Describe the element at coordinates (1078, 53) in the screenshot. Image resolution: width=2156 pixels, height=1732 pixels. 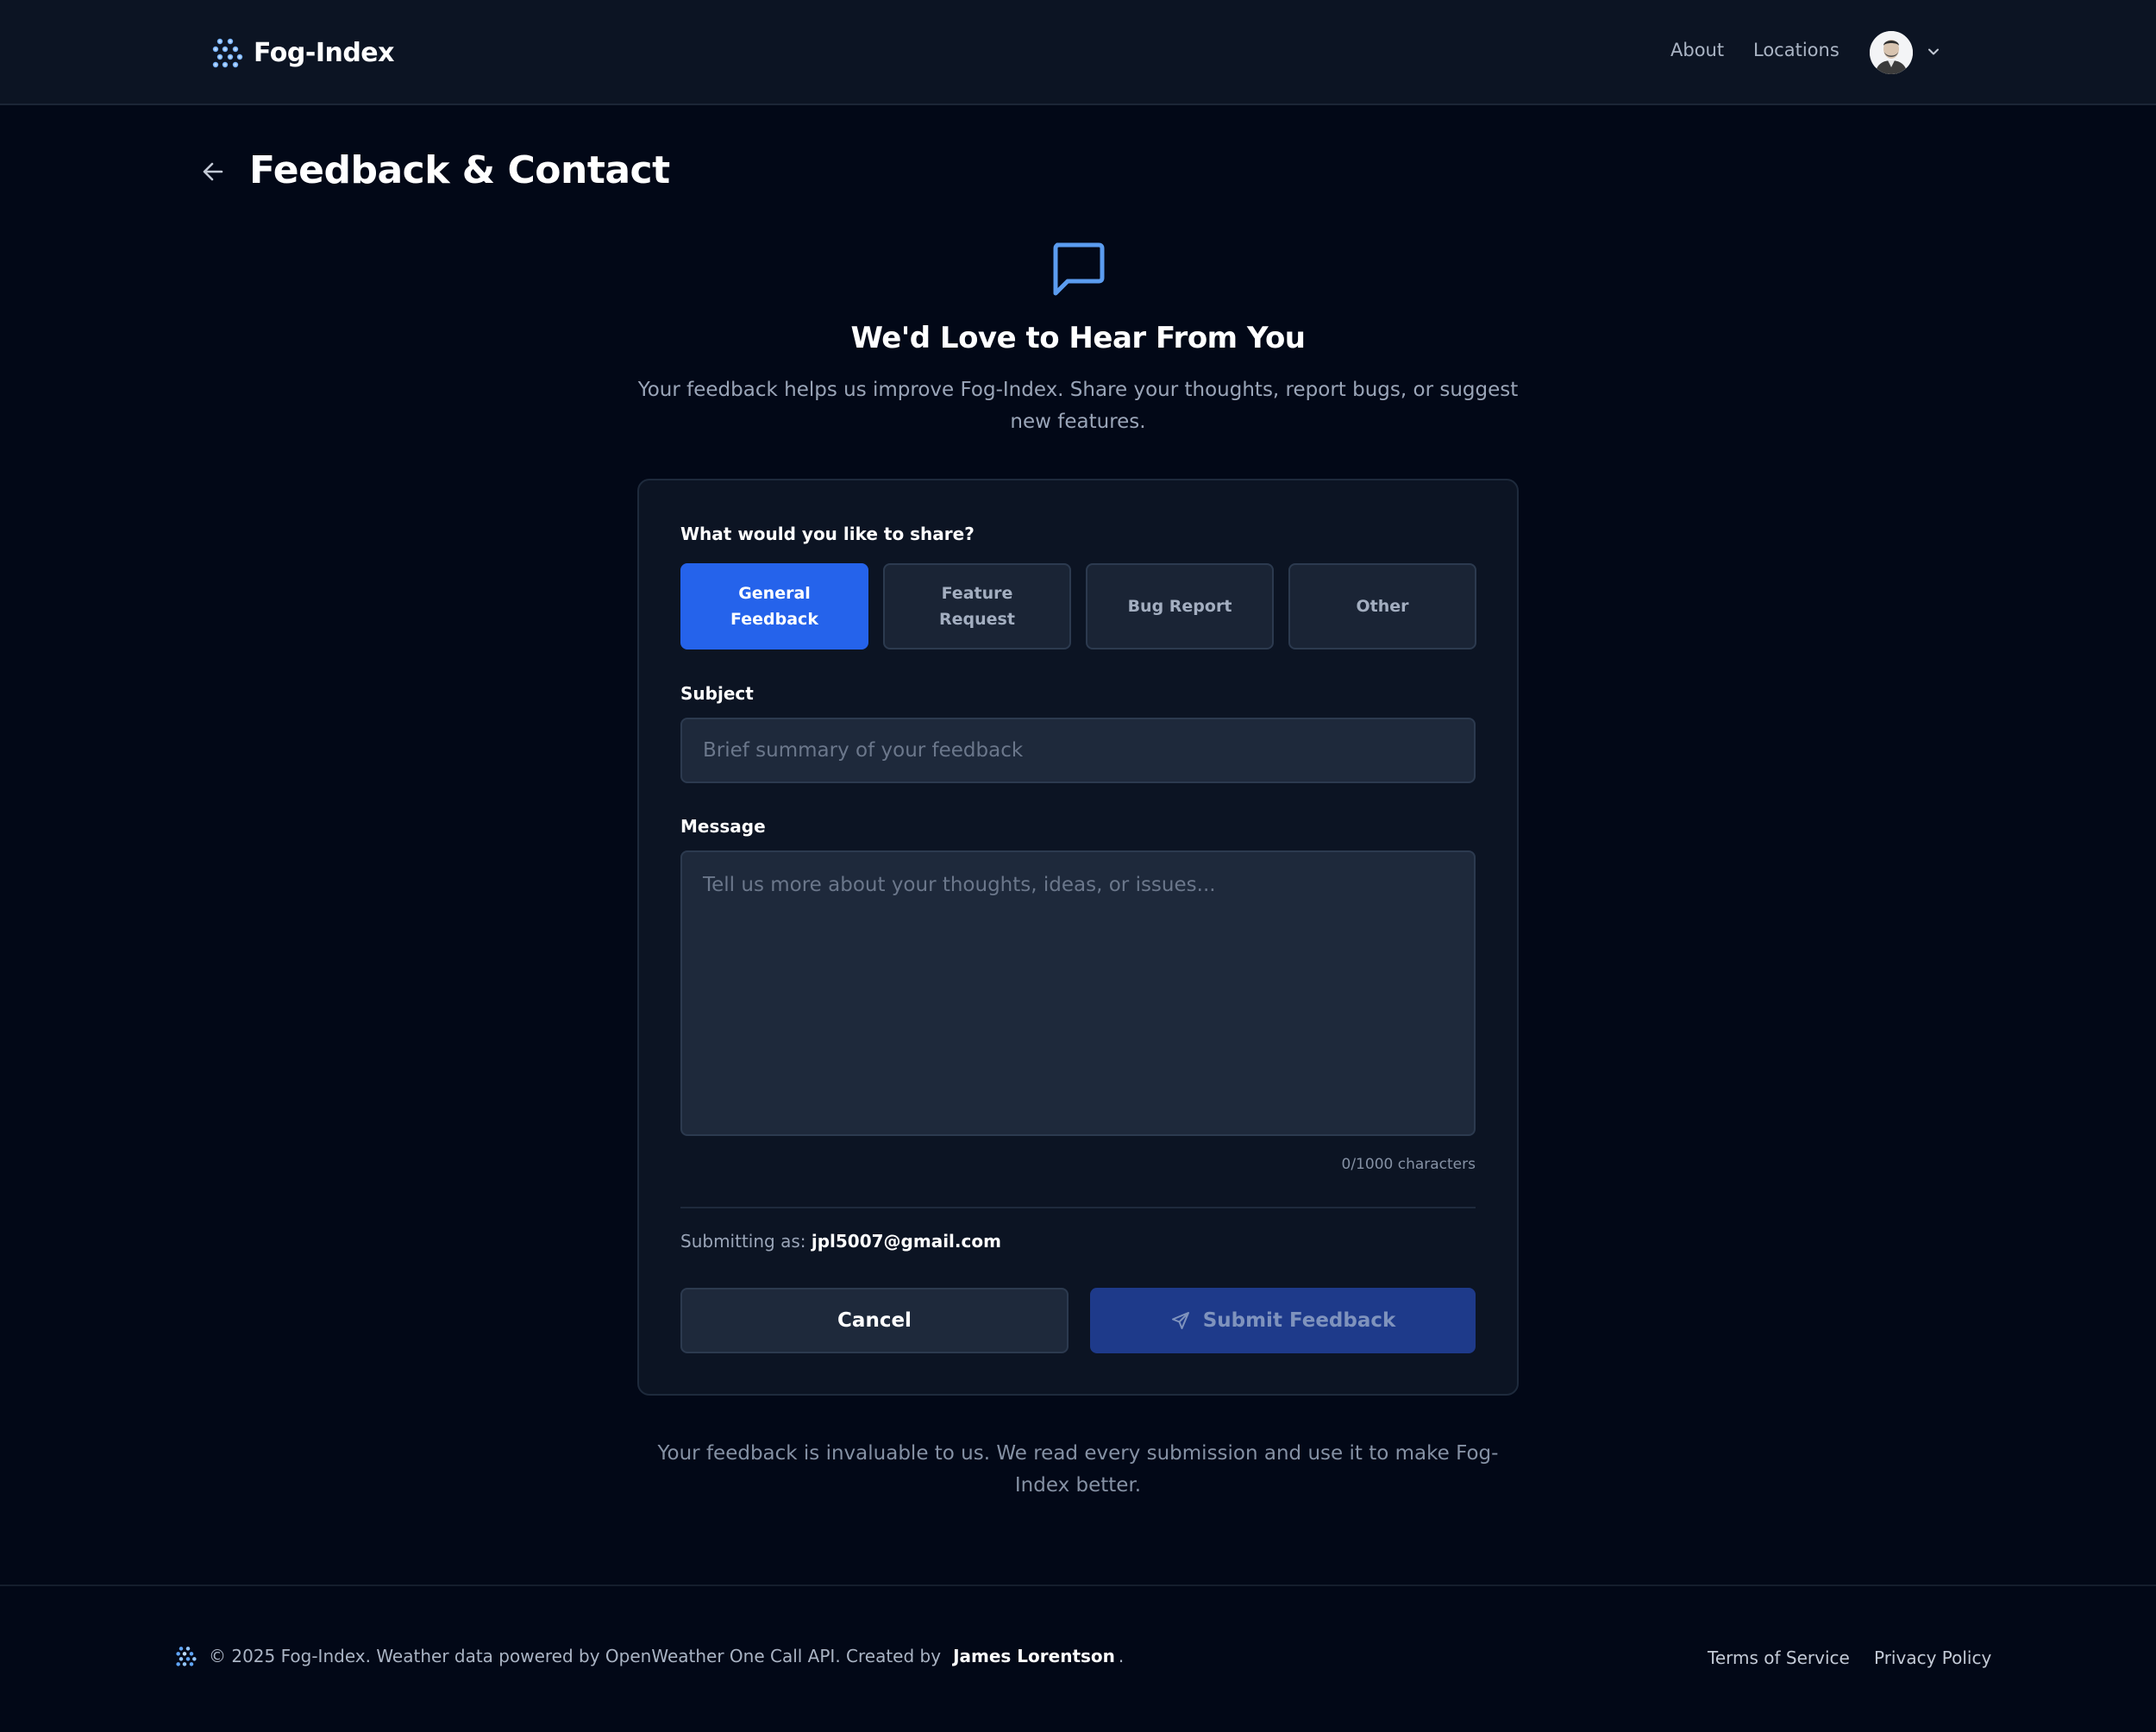
I see `top-navbar: Fog-Index About Locations` at that location.